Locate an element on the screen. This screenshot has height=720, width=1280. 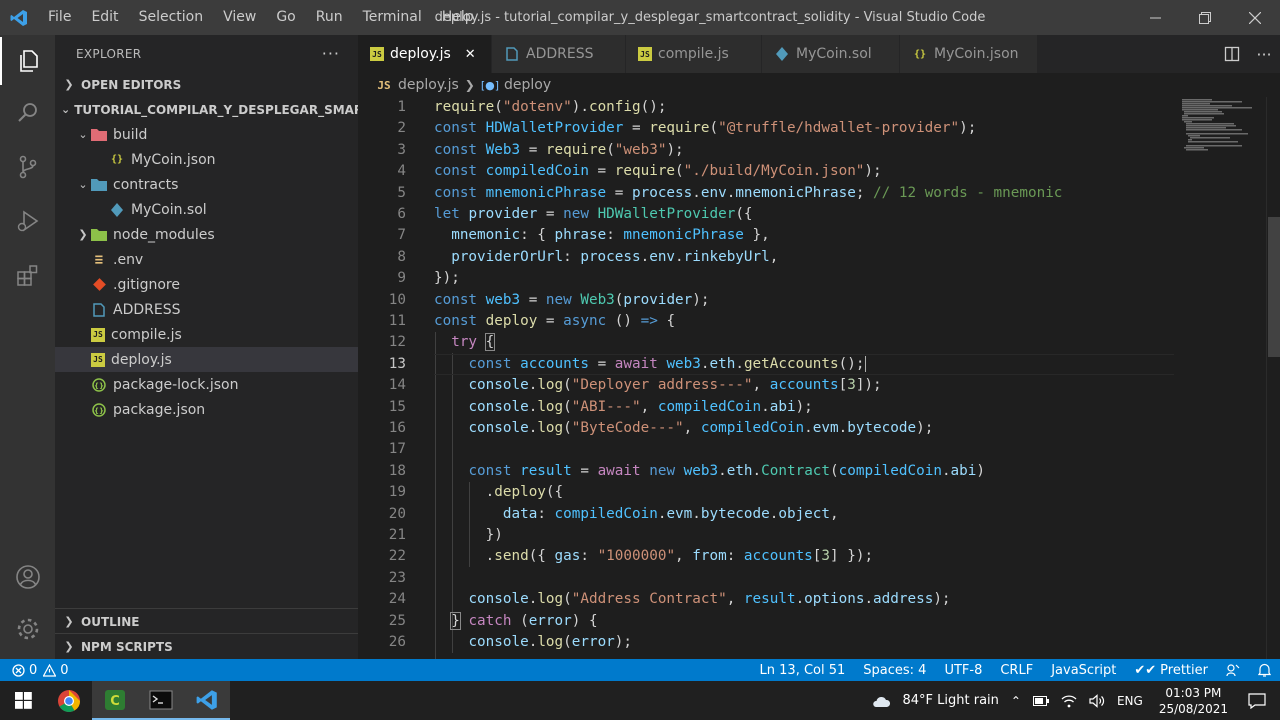
breadcrumb-symbol: deploy is located at coordinates (527, 85).